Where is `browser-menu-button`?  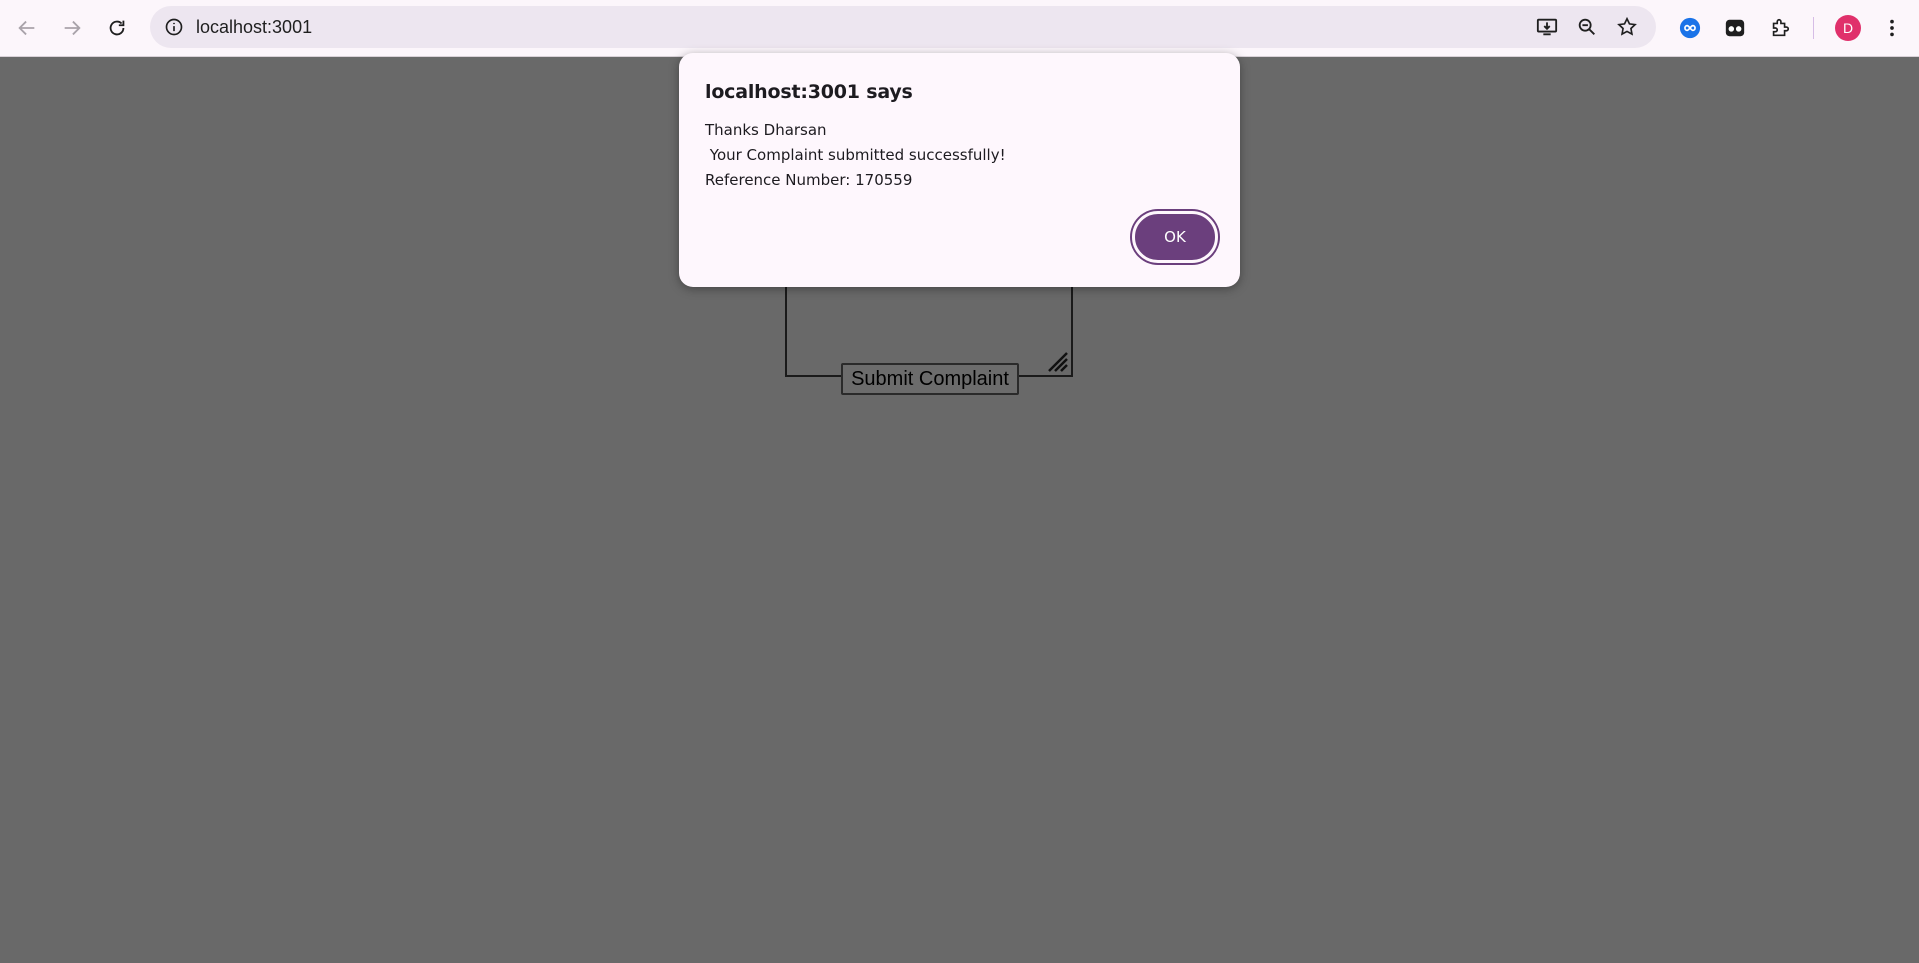 browser-menu-button is located at coordinates (1892, 28).